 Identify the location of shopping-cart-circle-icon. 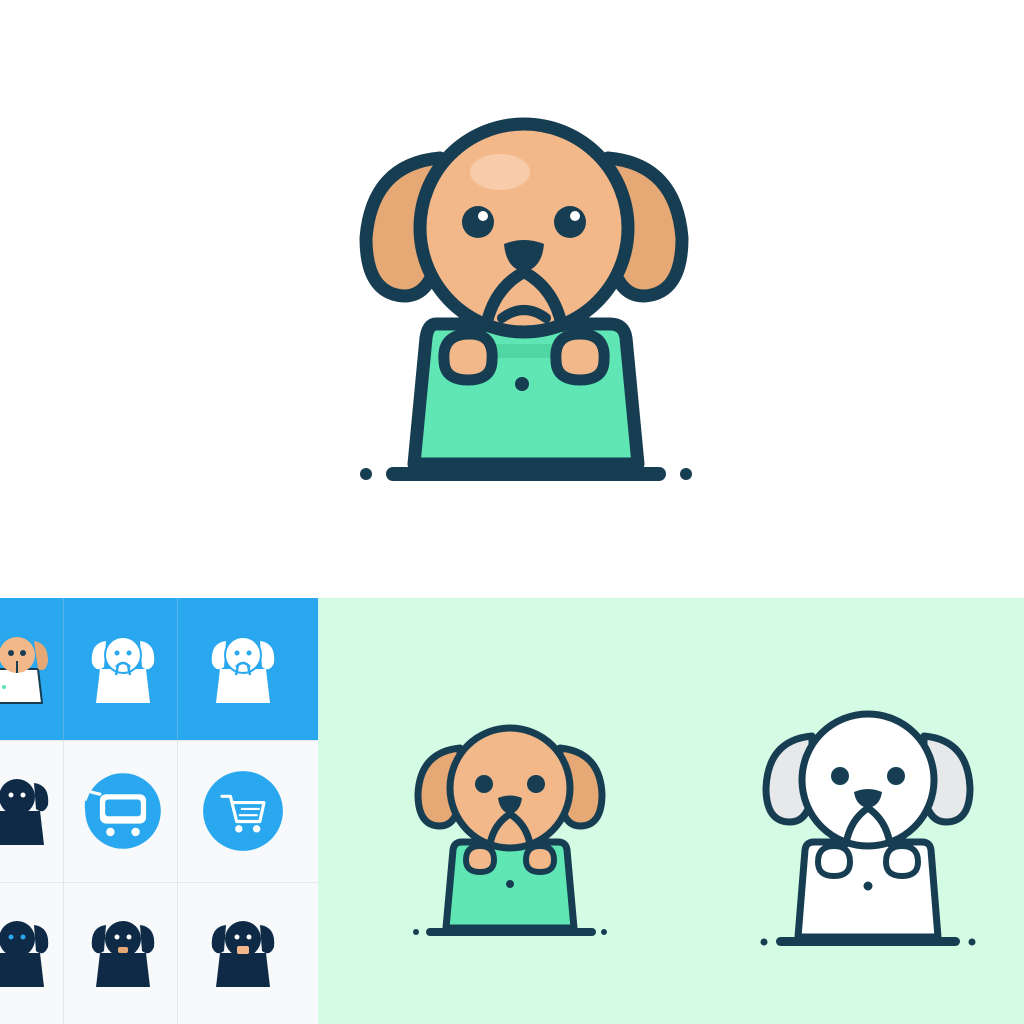
(243, 811).